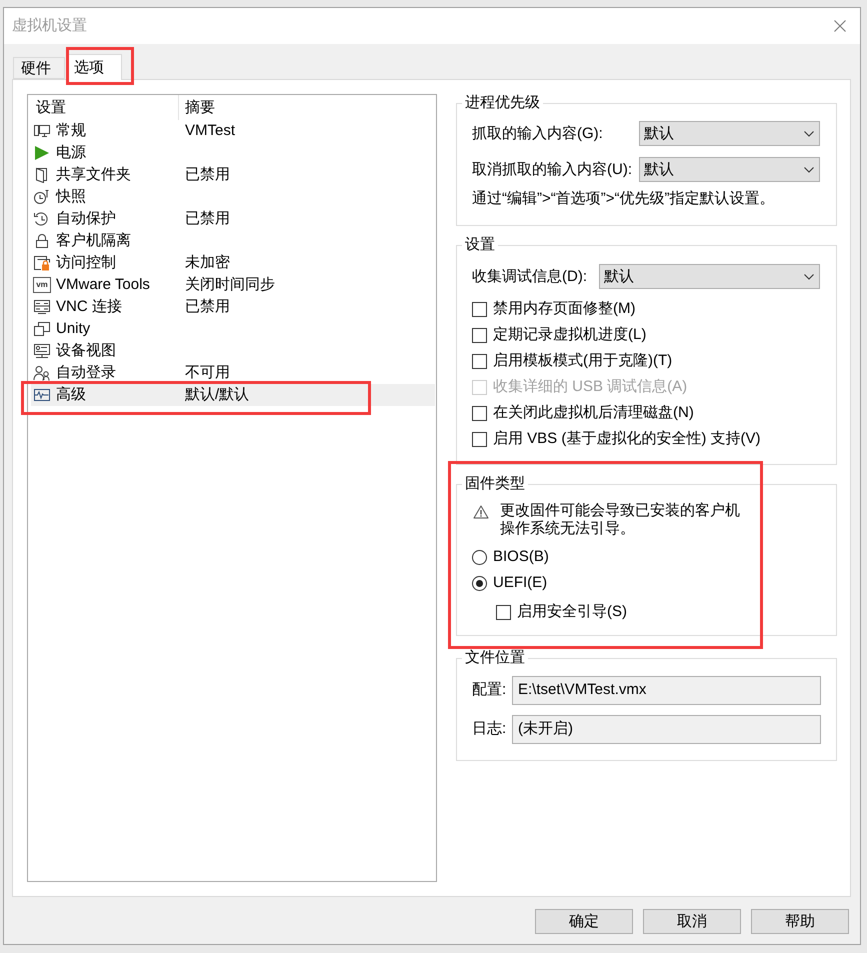 This screenshot has height=953, width=867. What do you see at coordinates (217, 395) in the screenshot?
I see `setting-summary: 默认/默认` at bounding box center [217, 395].